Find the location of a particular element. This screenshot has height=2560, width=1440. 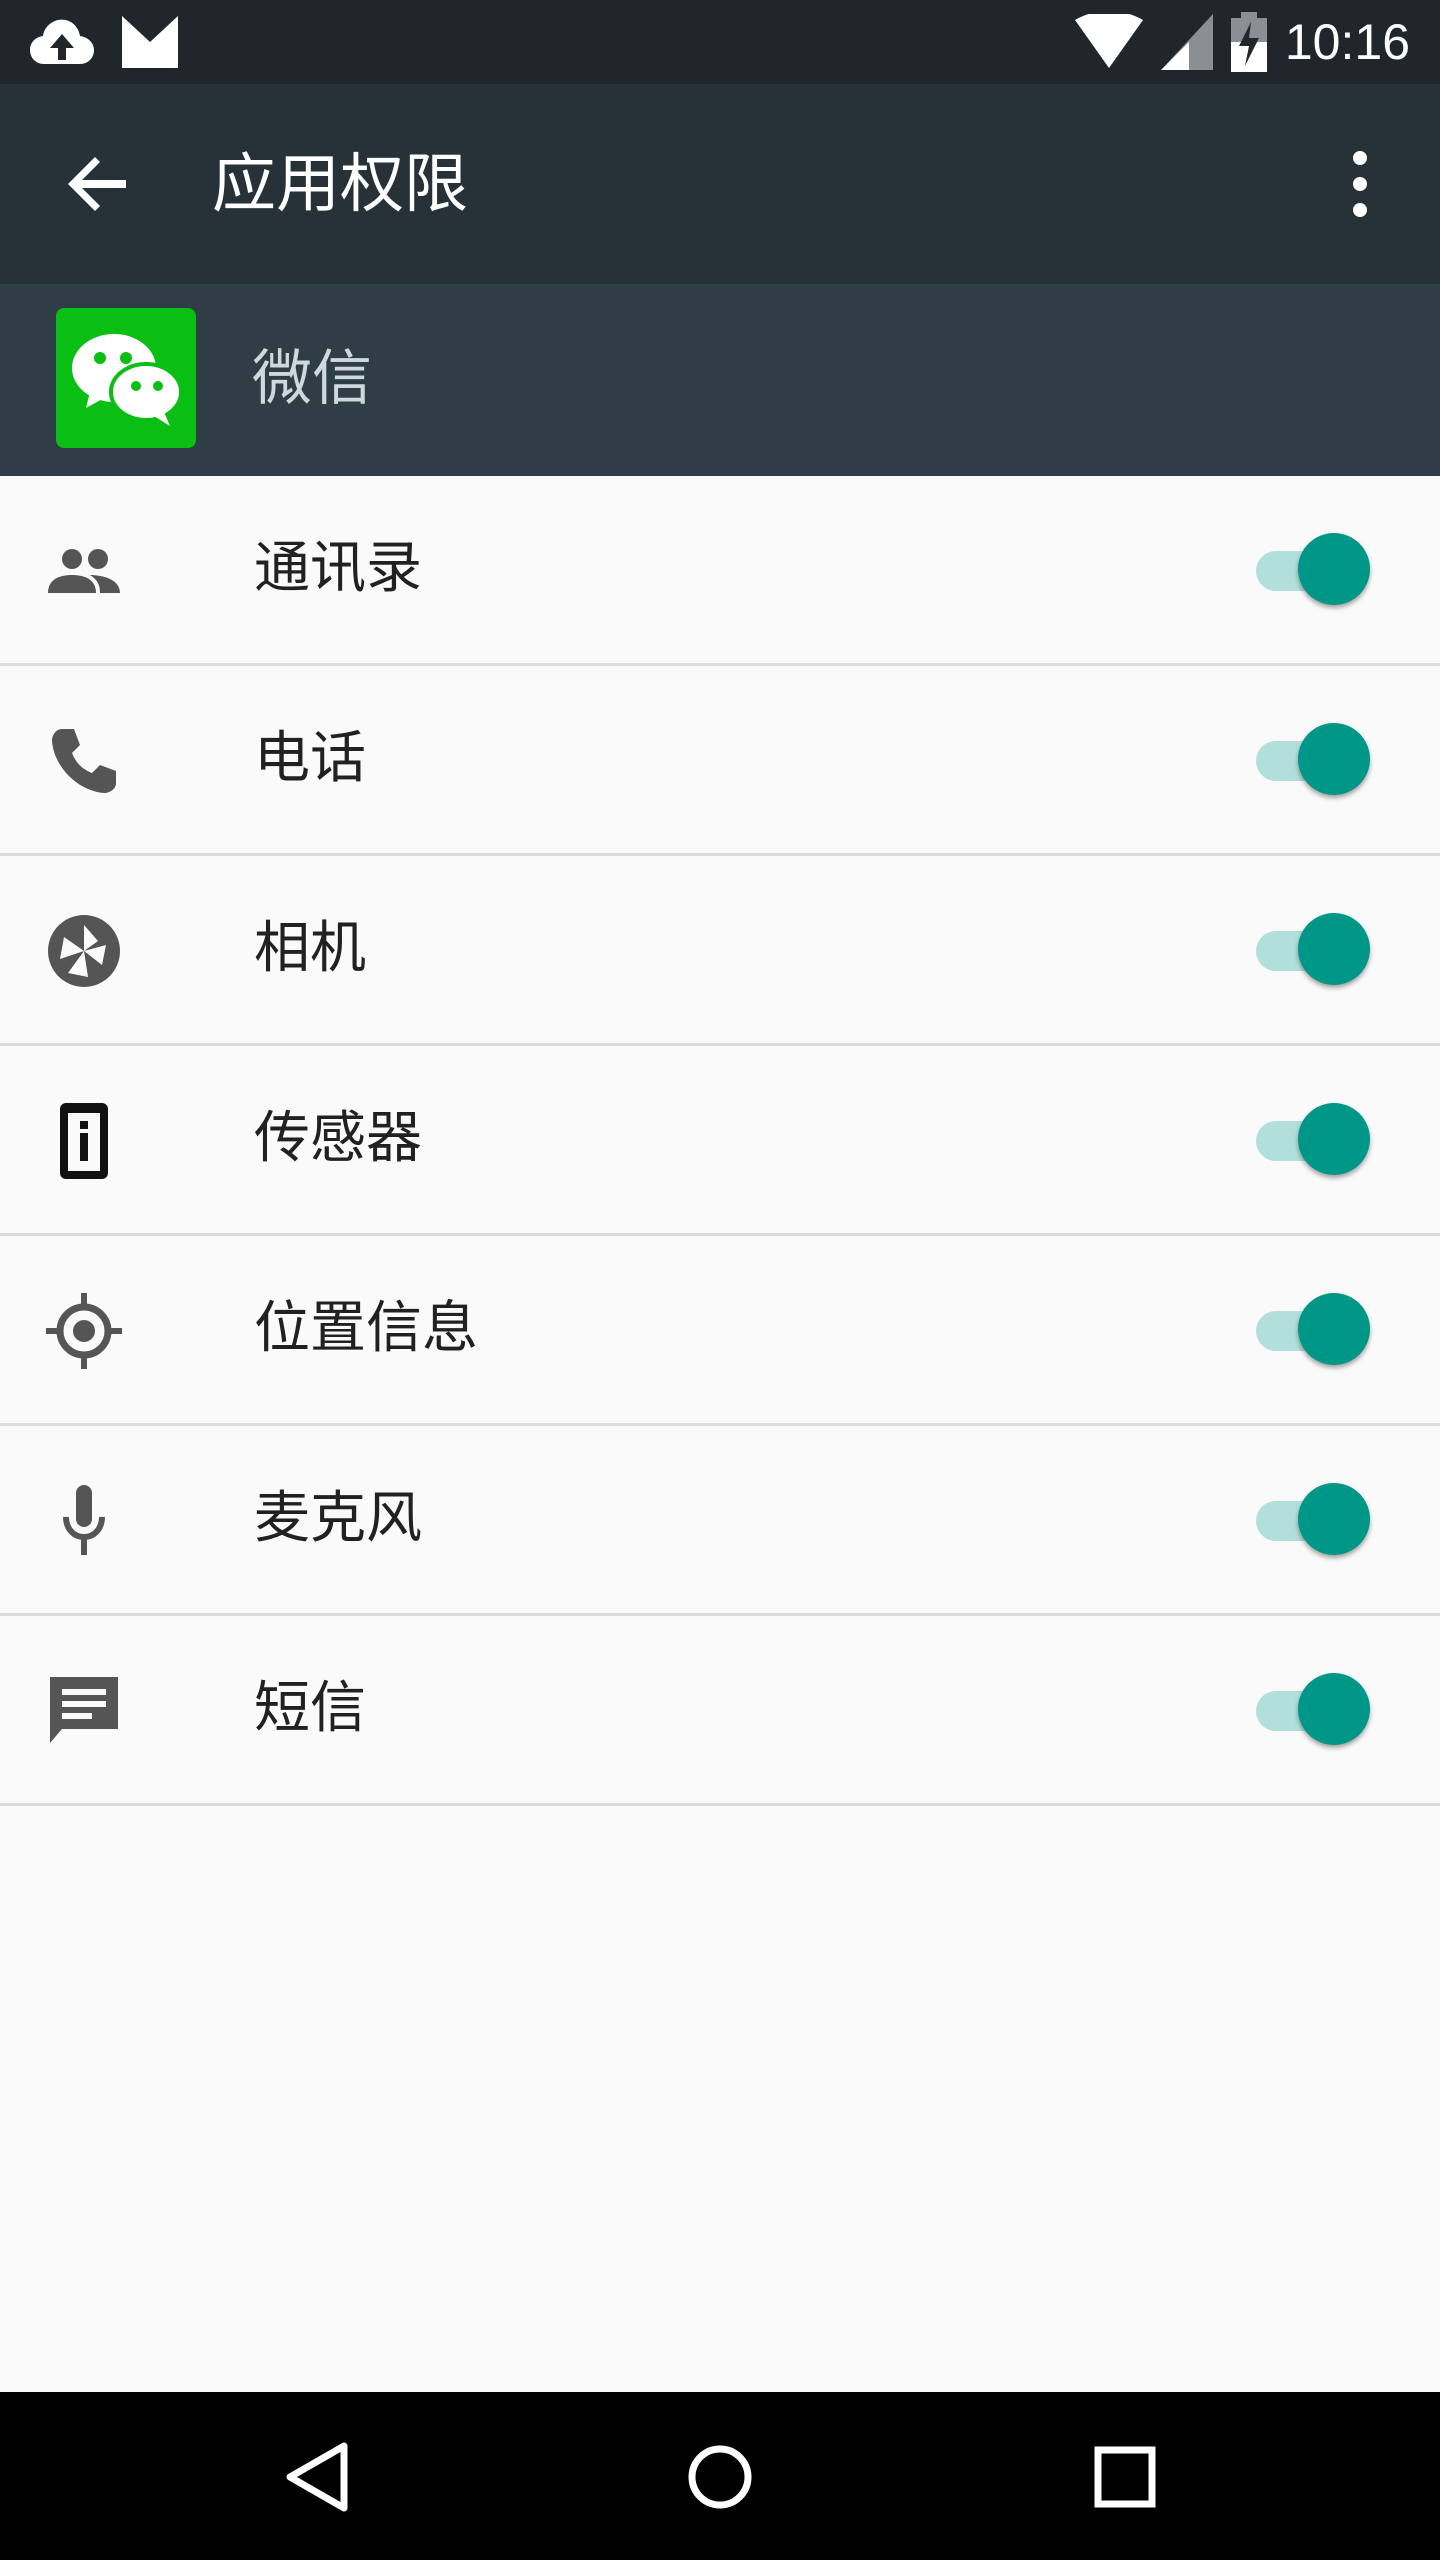

status-bar: 10:16 is located at coordinates (720, 42).